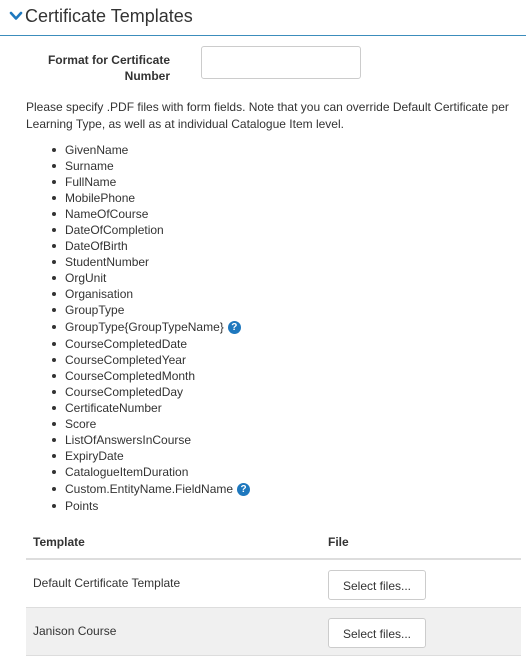 The image size is (526, 656). What do you see at coordinates (281, 62) in the screenshot?
I see `certificate-number-format-input` at bounding box center [281, 62].